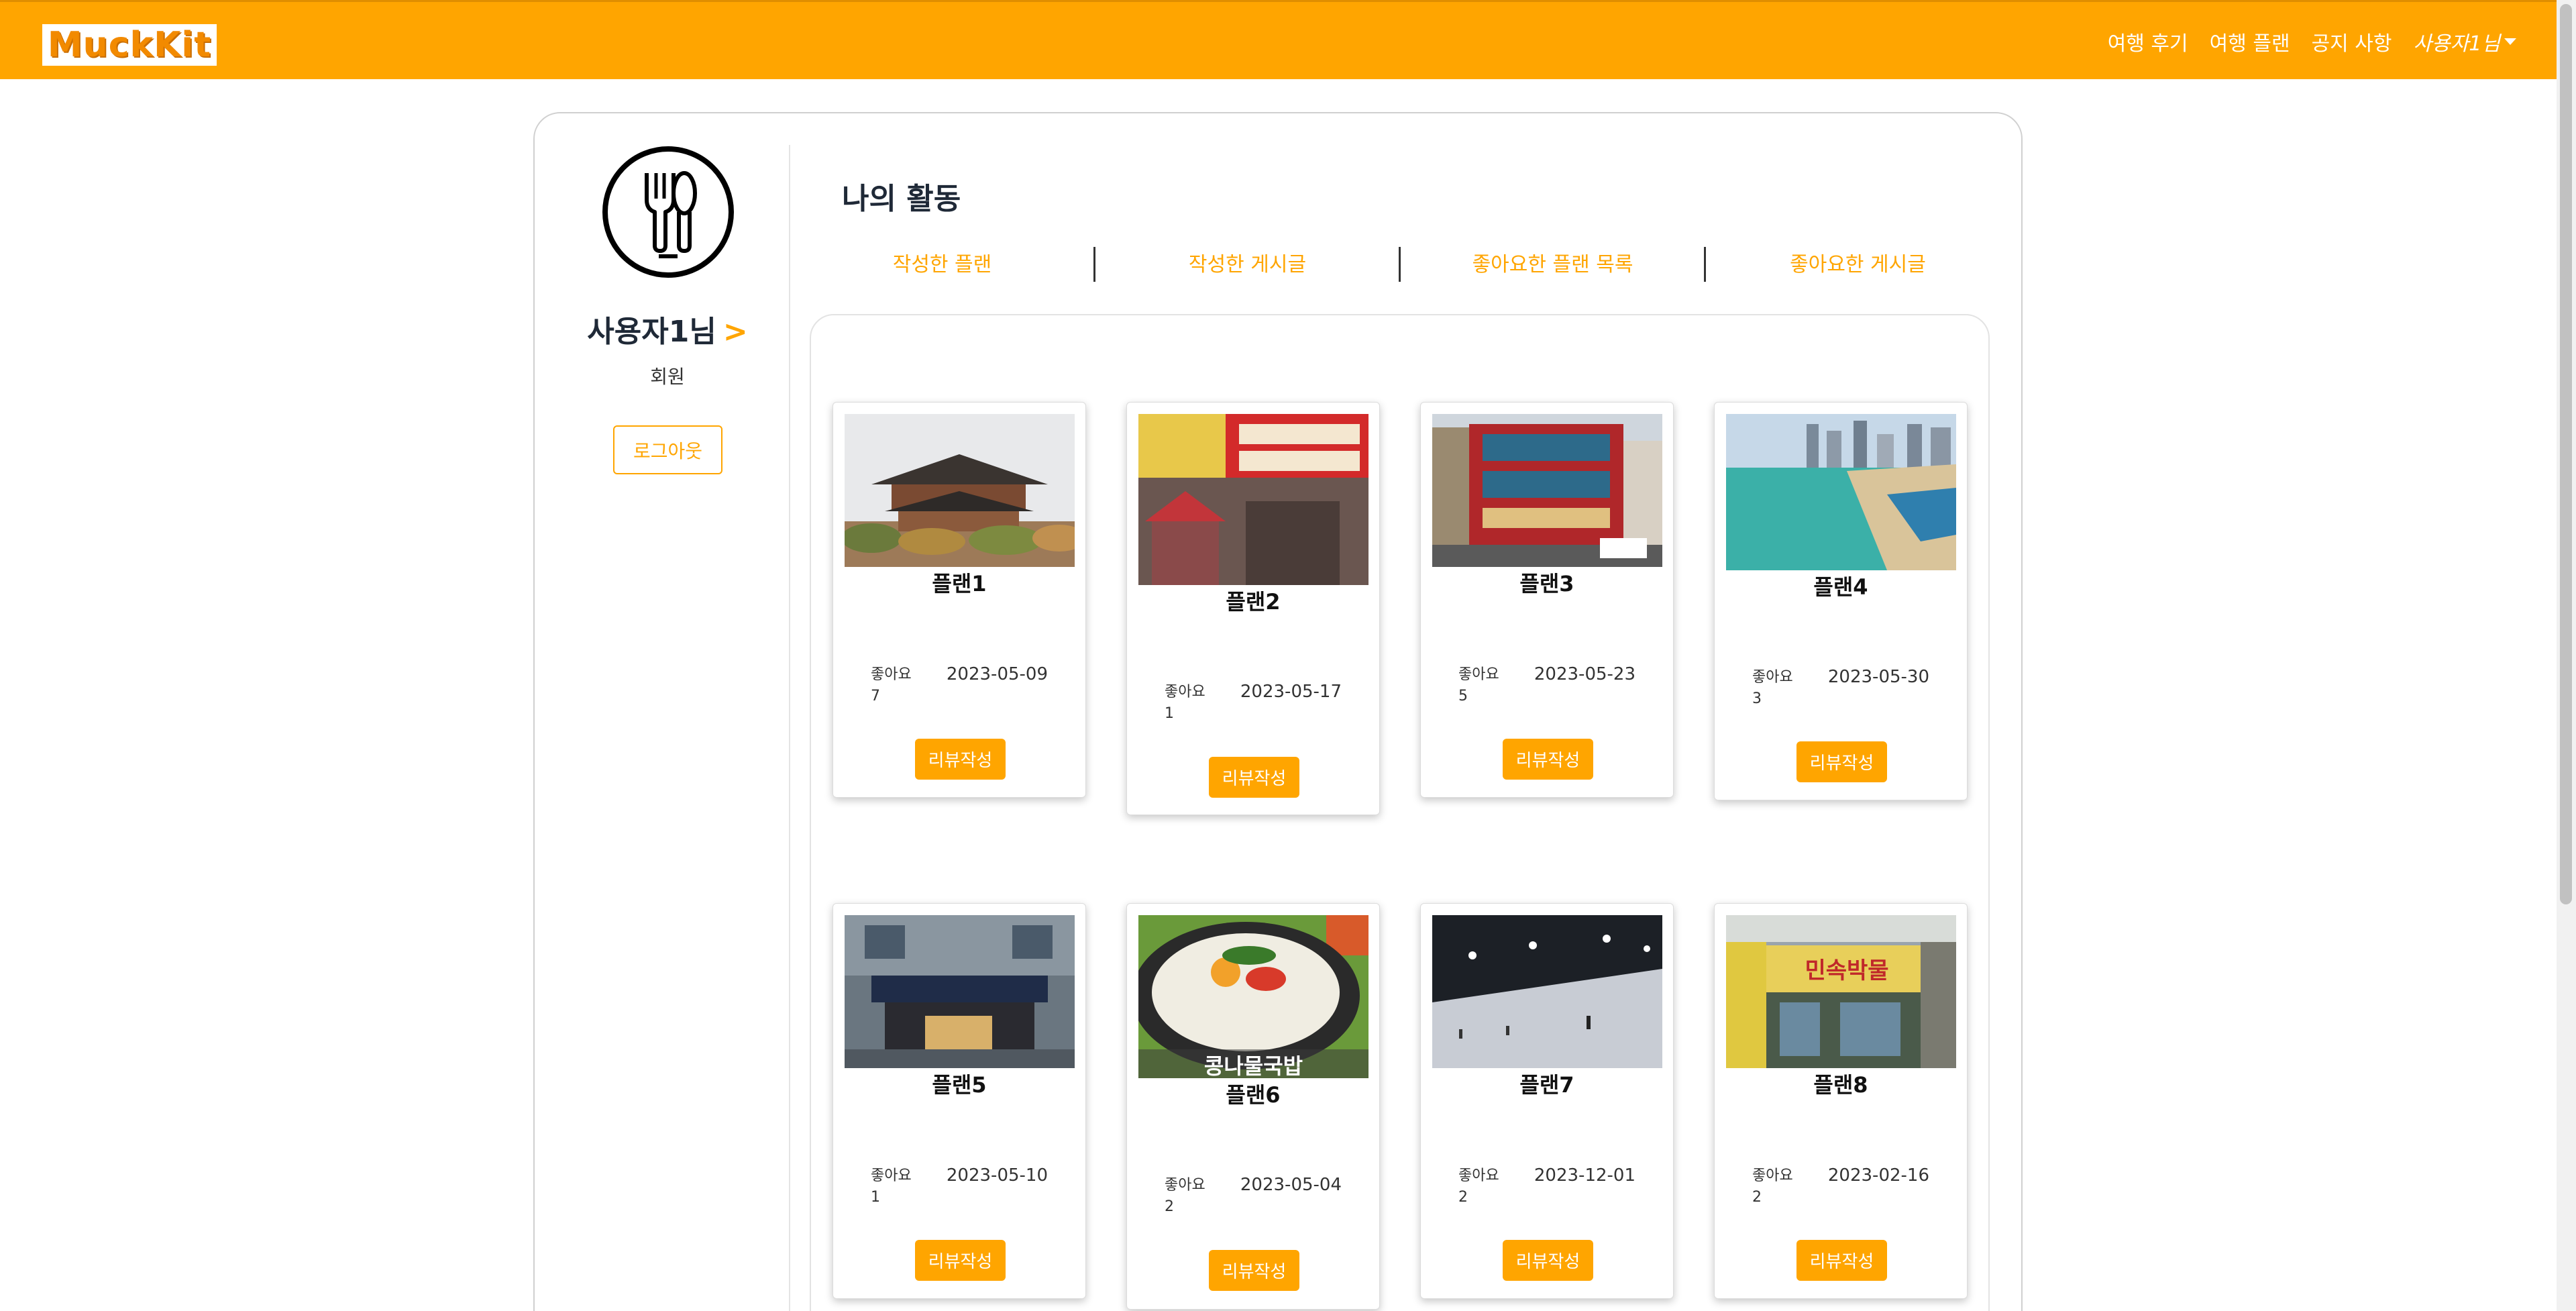 This screenshot has height=1311, width=2576. I want to click on like-count: 7, so click(875, 696).